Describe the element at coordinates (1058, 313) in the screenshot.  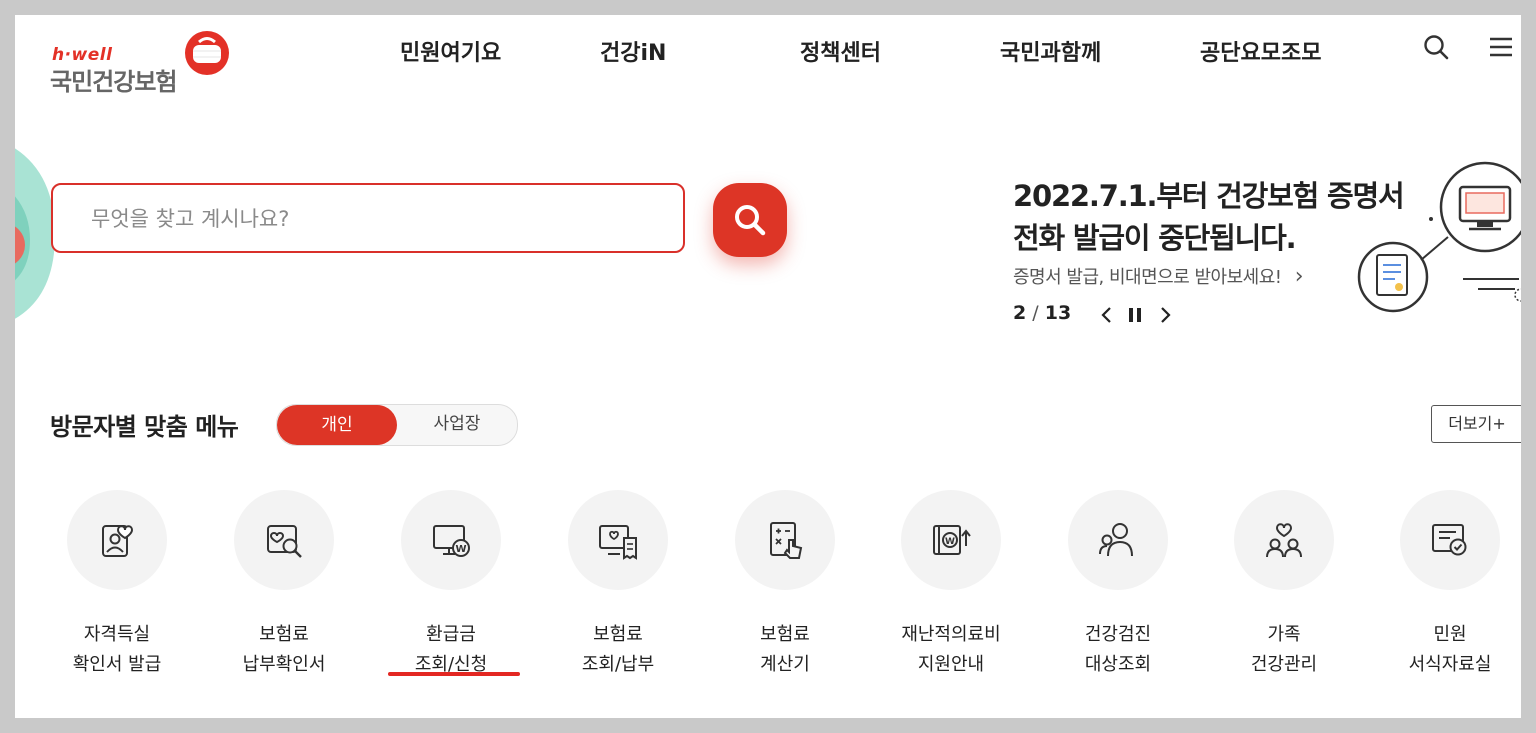
I see `pager-total: 13` at that location.